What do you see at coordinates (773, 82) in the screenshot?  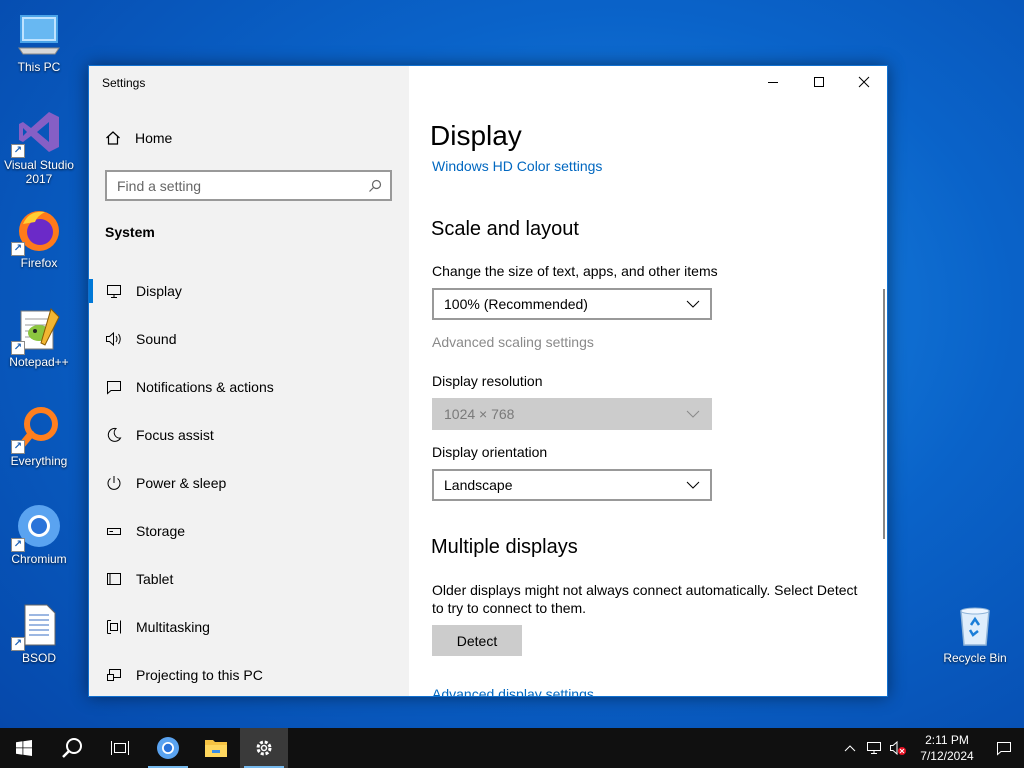 I see `minimize-button` at bounding box center [773, 82].